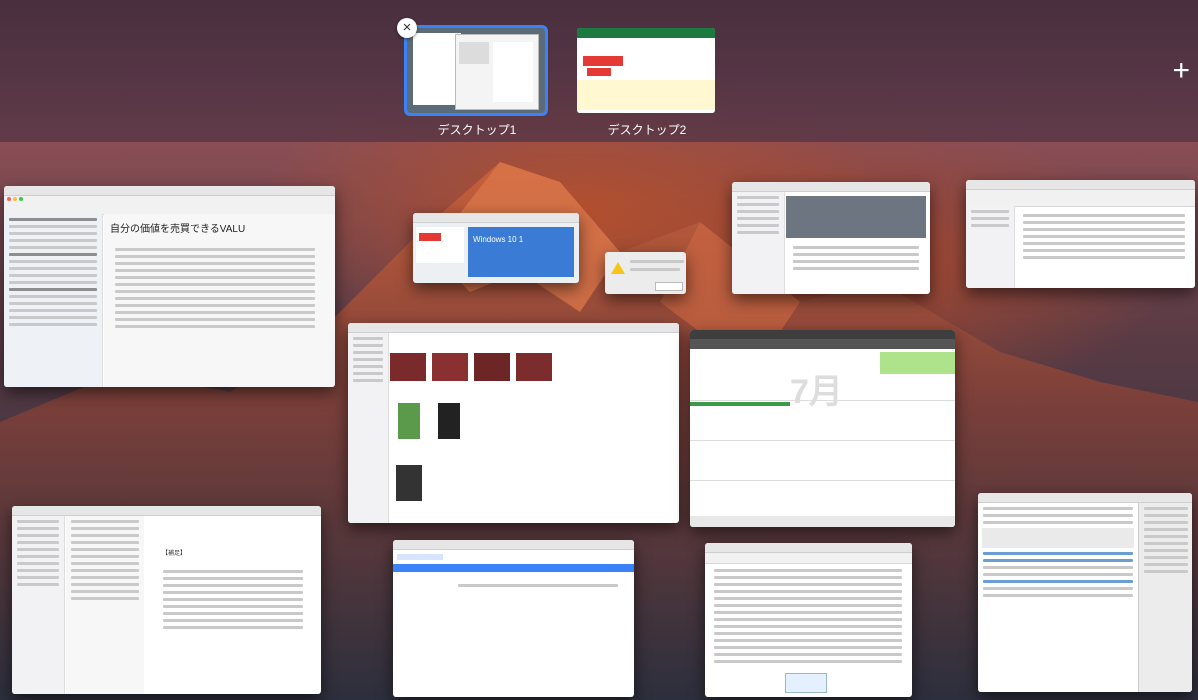  What do you see at coordinates (808, 620) in the screenshot?
I see `window-activity-monitor` at bounding box center [808, 620].